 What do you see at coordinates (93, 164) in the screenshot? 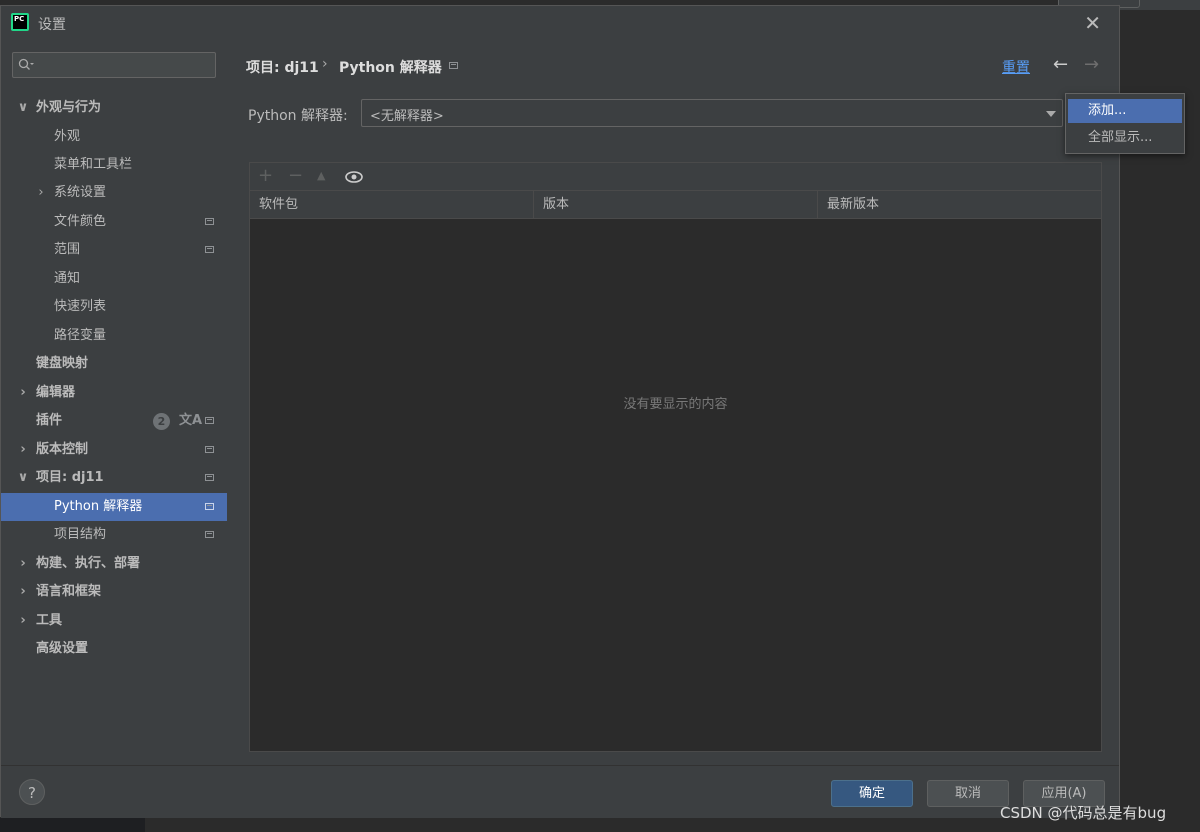
I see `sidebar-item-label: 菜单和工具栏` at bounding box center [93, 164].